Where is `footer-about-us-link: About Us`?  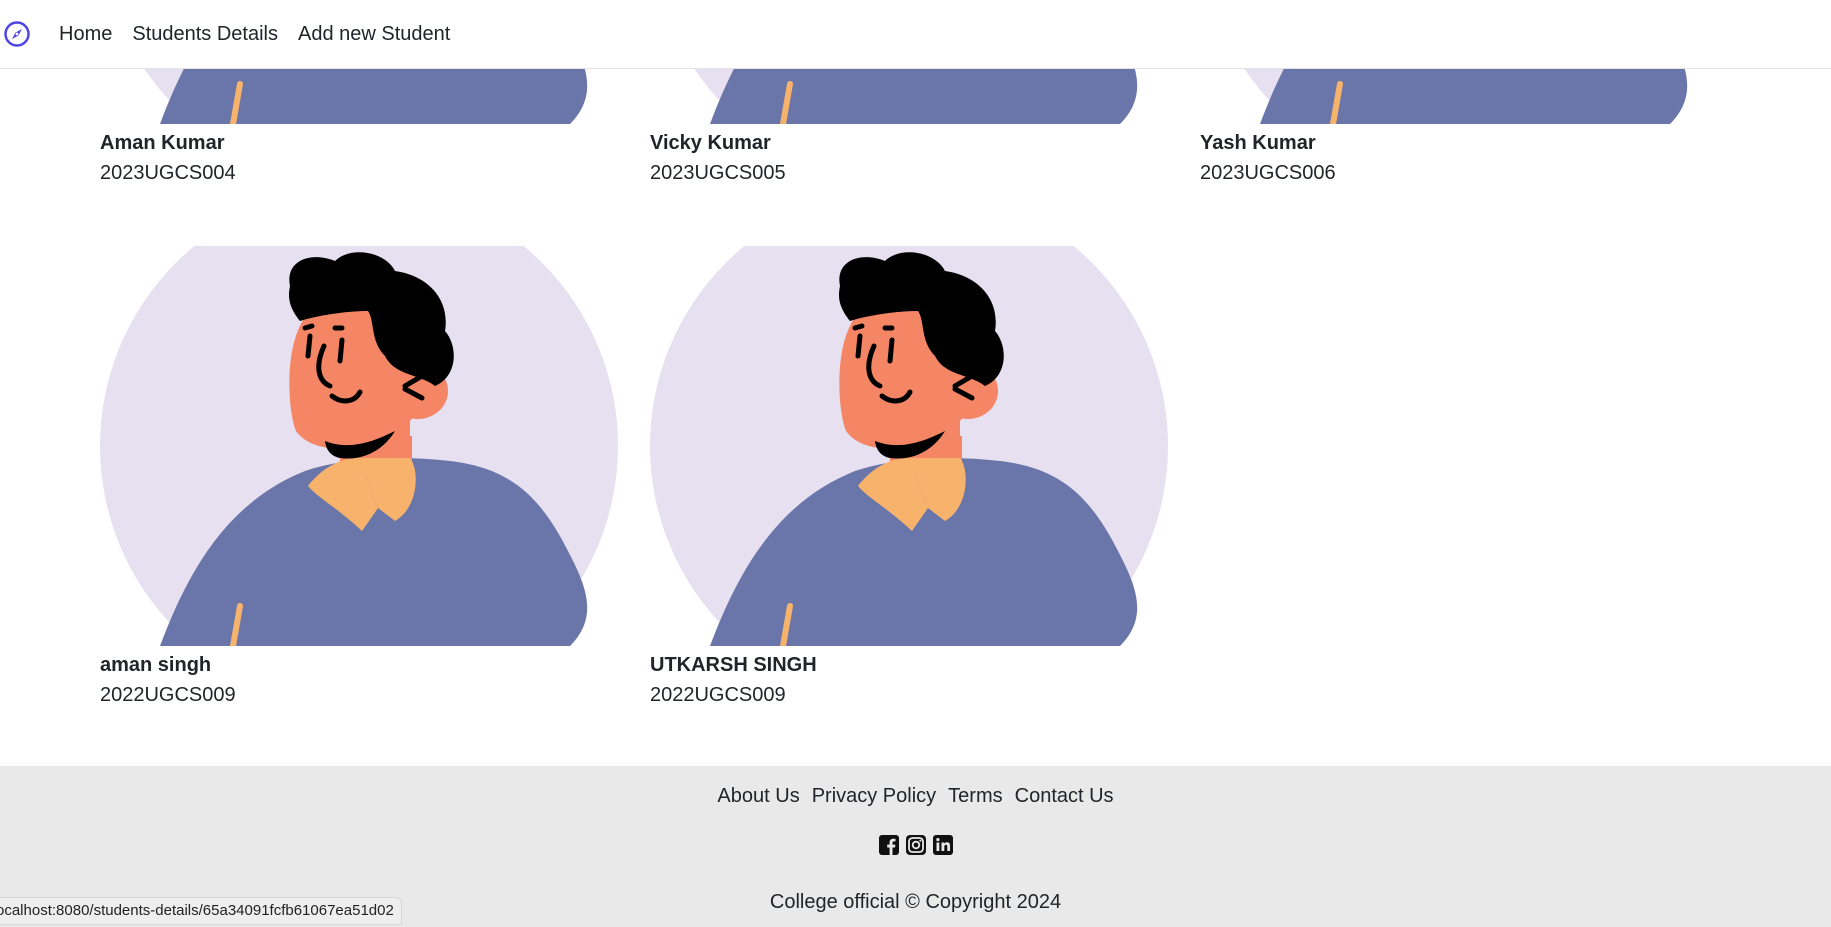
footer-about-us-link: About Us is located at coordinates (758, 796).